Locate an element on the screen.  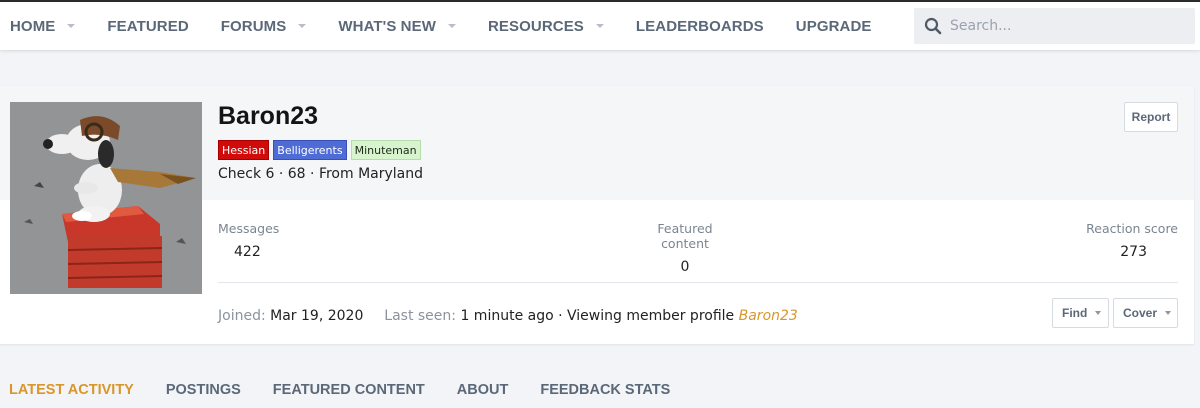
stat-reaction-label: Reaction score is located at coordinates (1132, 228).